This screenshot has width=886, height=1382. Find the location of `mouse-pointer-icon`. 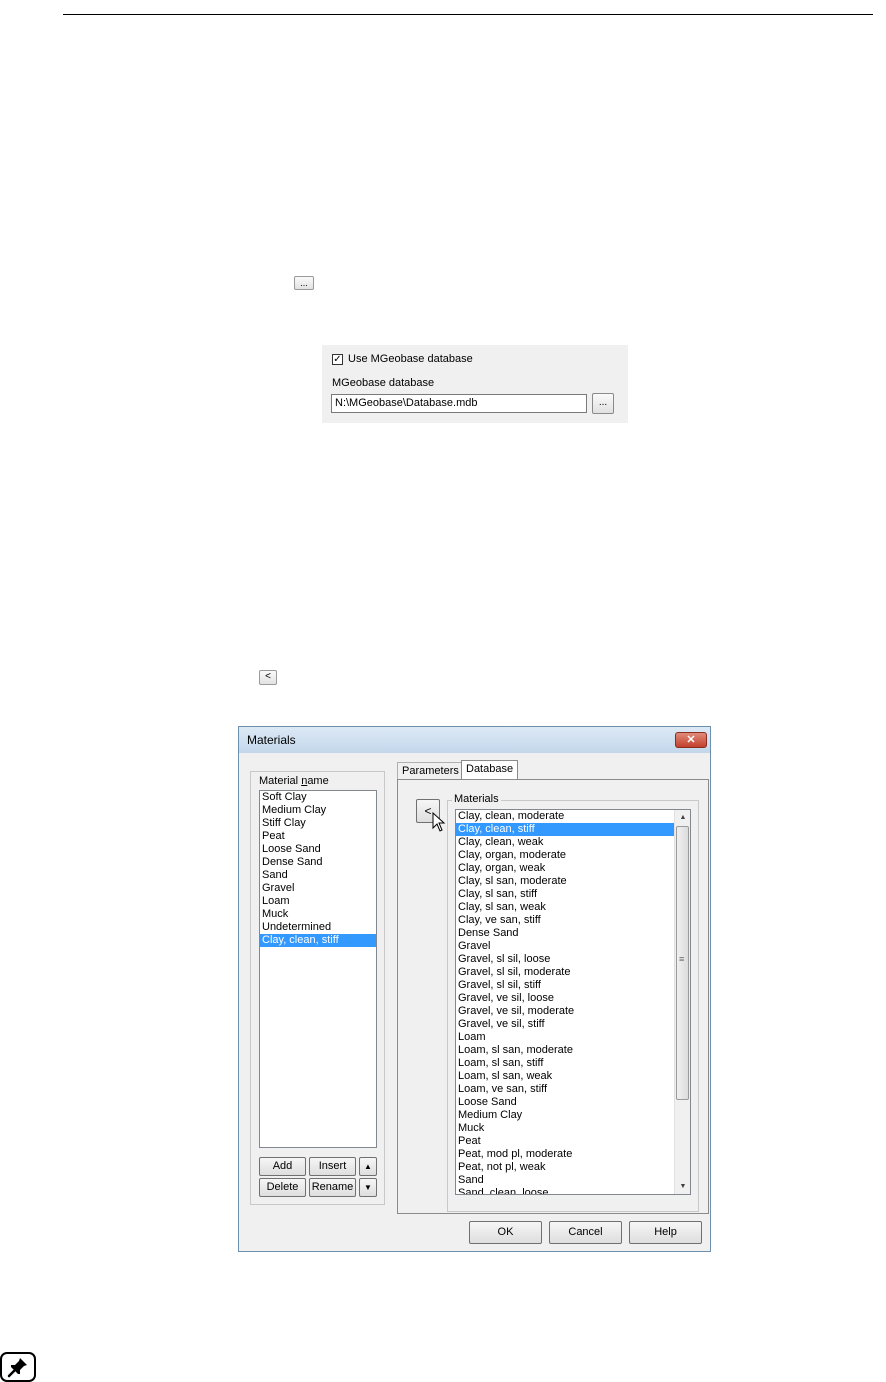

mouse-pointer-icon is located at coordinates (439, 822).